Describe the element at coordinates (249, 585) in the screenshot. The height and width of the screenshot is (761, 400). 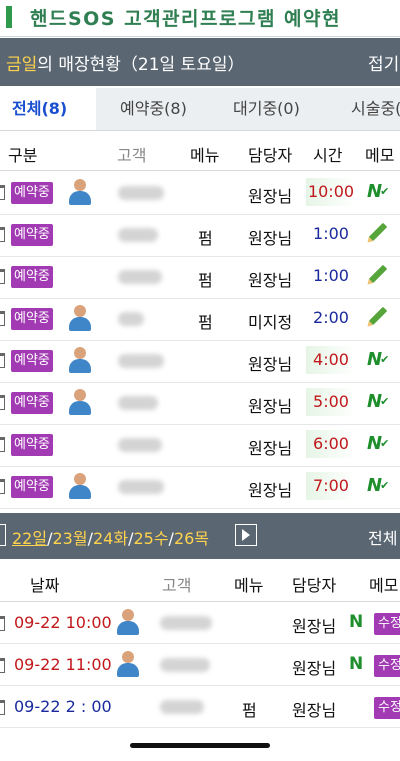
I see `col-menu-2: 메뉴` at that location.